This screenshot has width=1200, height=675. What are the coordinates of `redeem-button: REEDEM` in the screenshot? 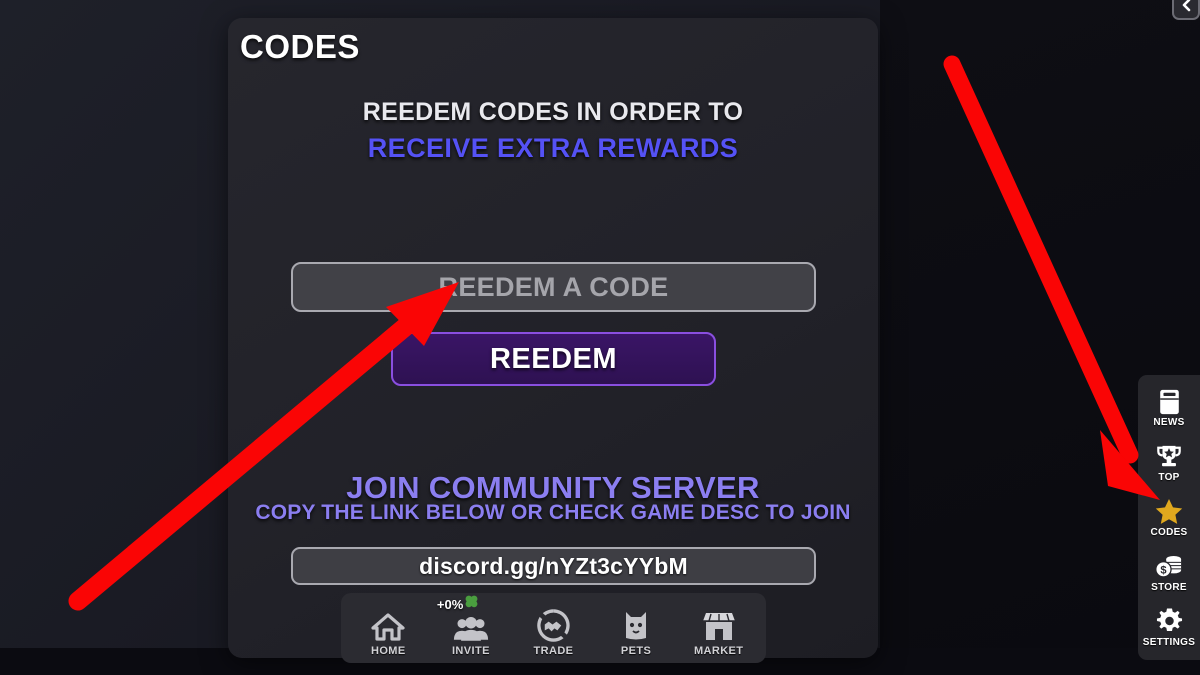 It's located at (553, 359).